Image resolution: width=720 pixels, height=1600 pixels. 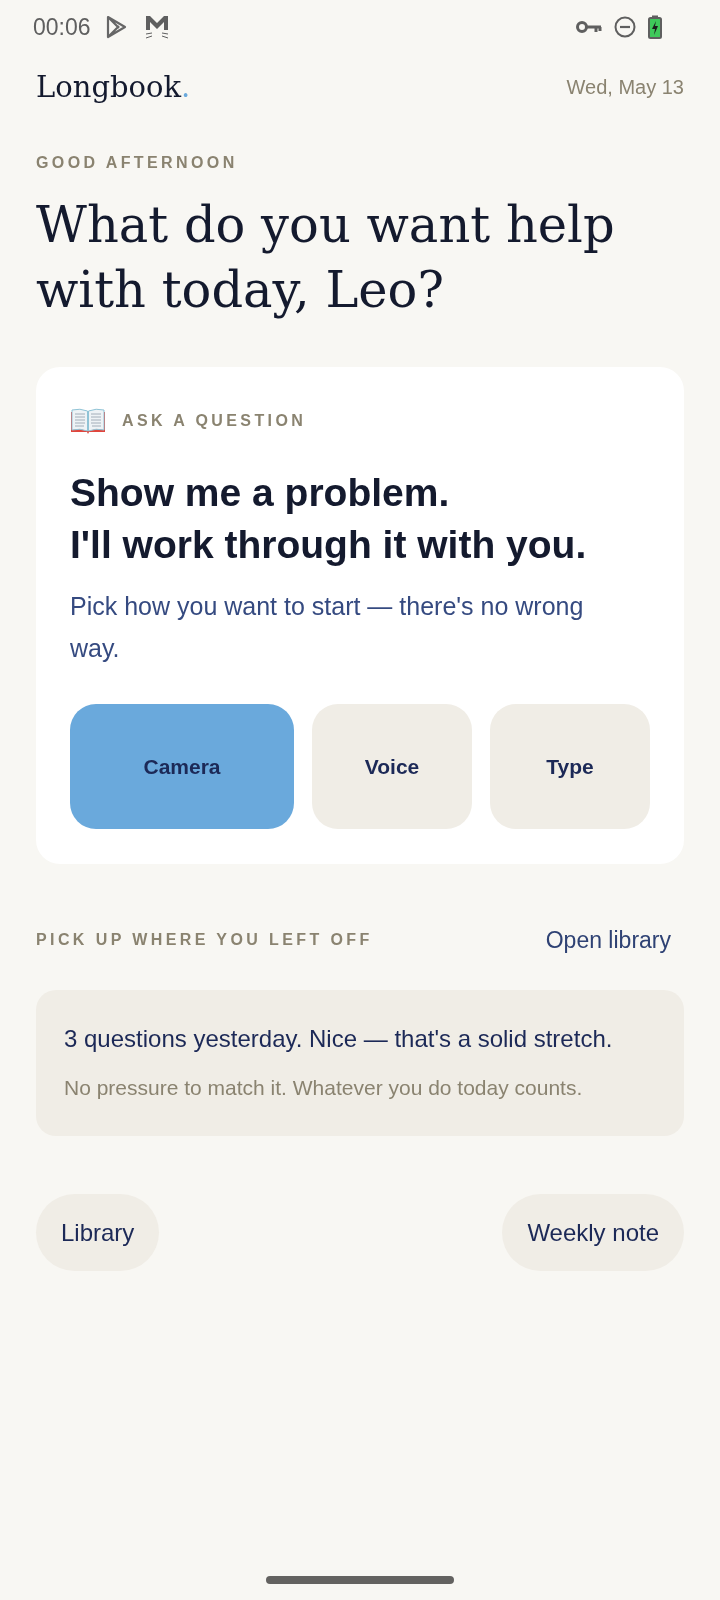 What do you see at coordinates (113, 87) in the screenshot?
I see `app-logo: Longbook.` at bounding box center [113, 87].